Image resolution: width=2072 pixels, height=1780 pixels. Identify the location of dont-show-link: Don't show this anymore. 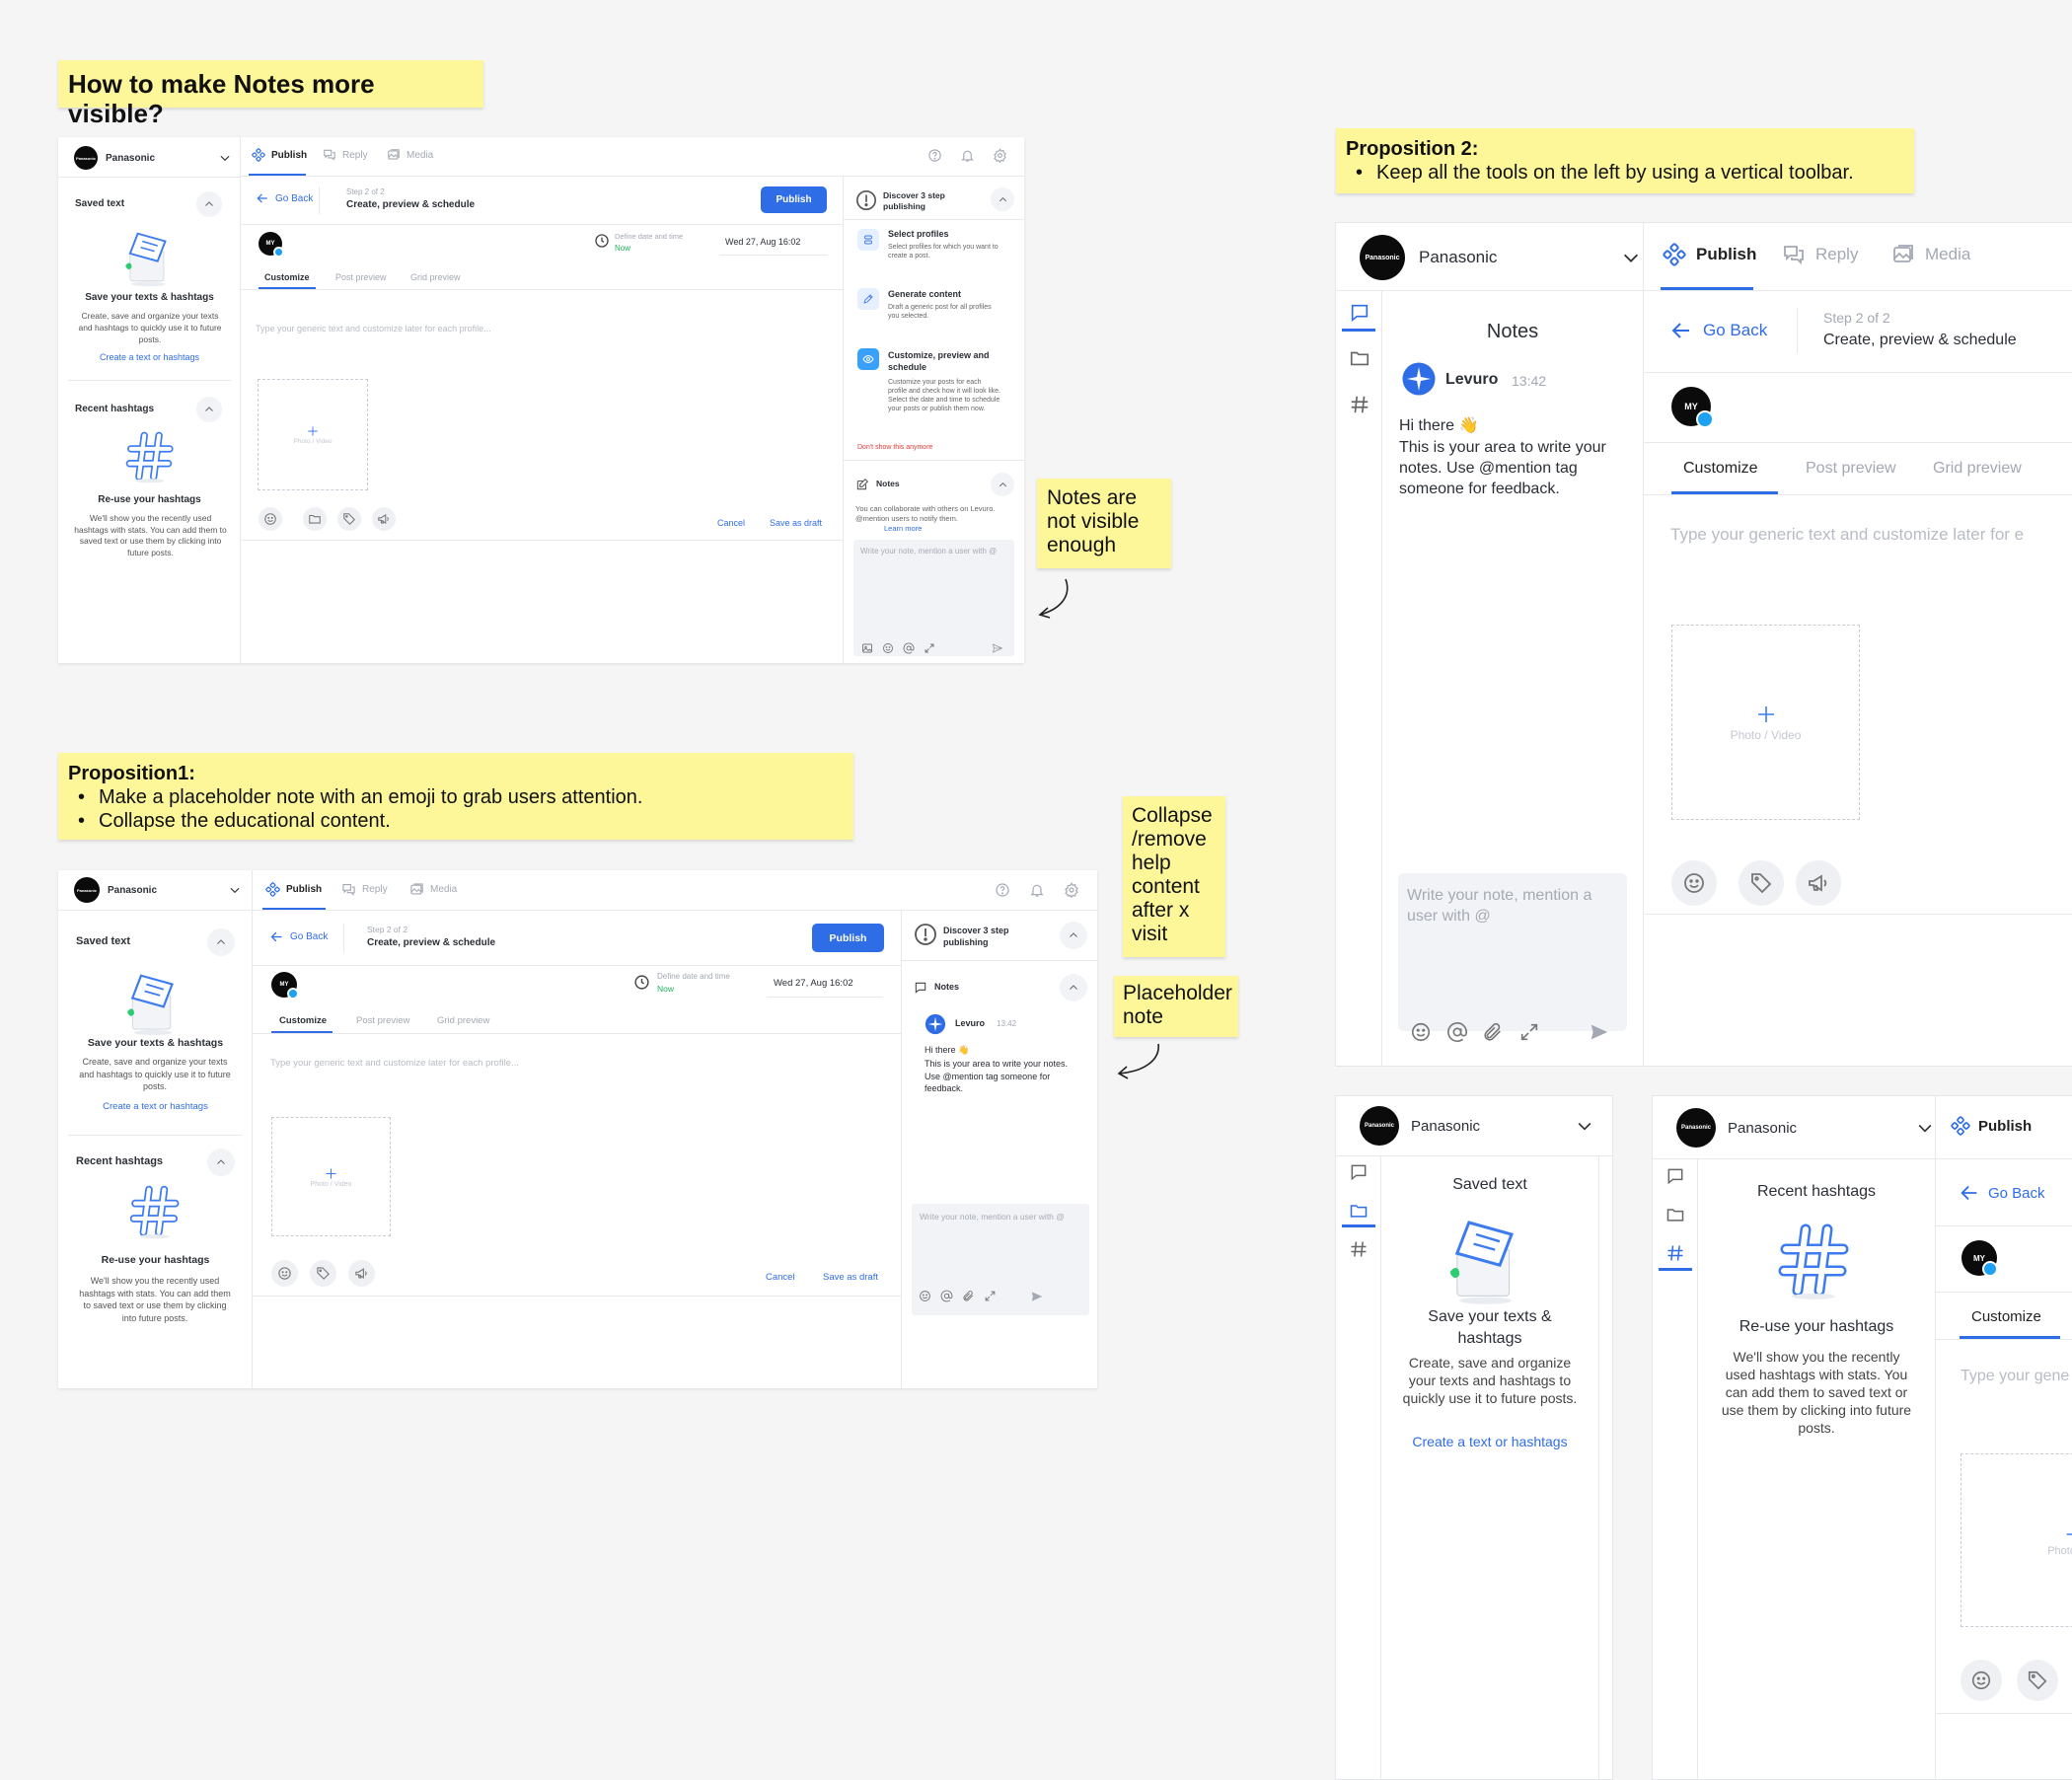
(895, 447).